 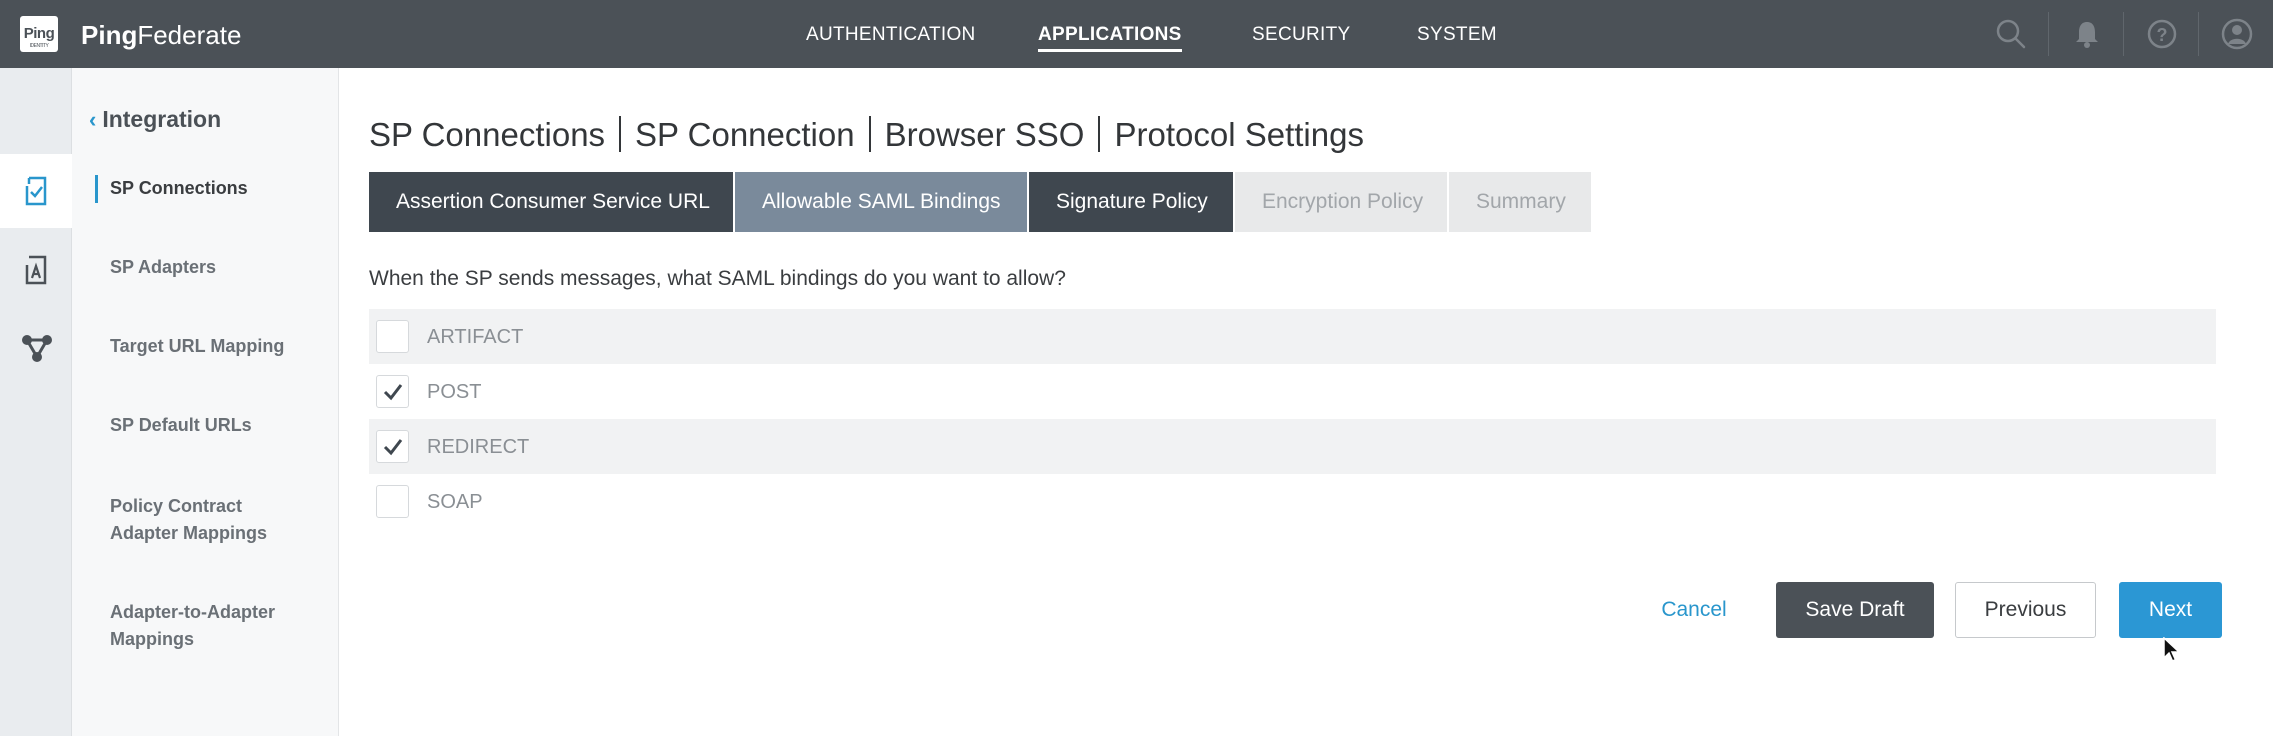 What do you see at coordinates (215, 346) in the screenshot?
I see `subnav-item-target-url-mapping: Target URL Mapping` at bounding box center [215, 346].